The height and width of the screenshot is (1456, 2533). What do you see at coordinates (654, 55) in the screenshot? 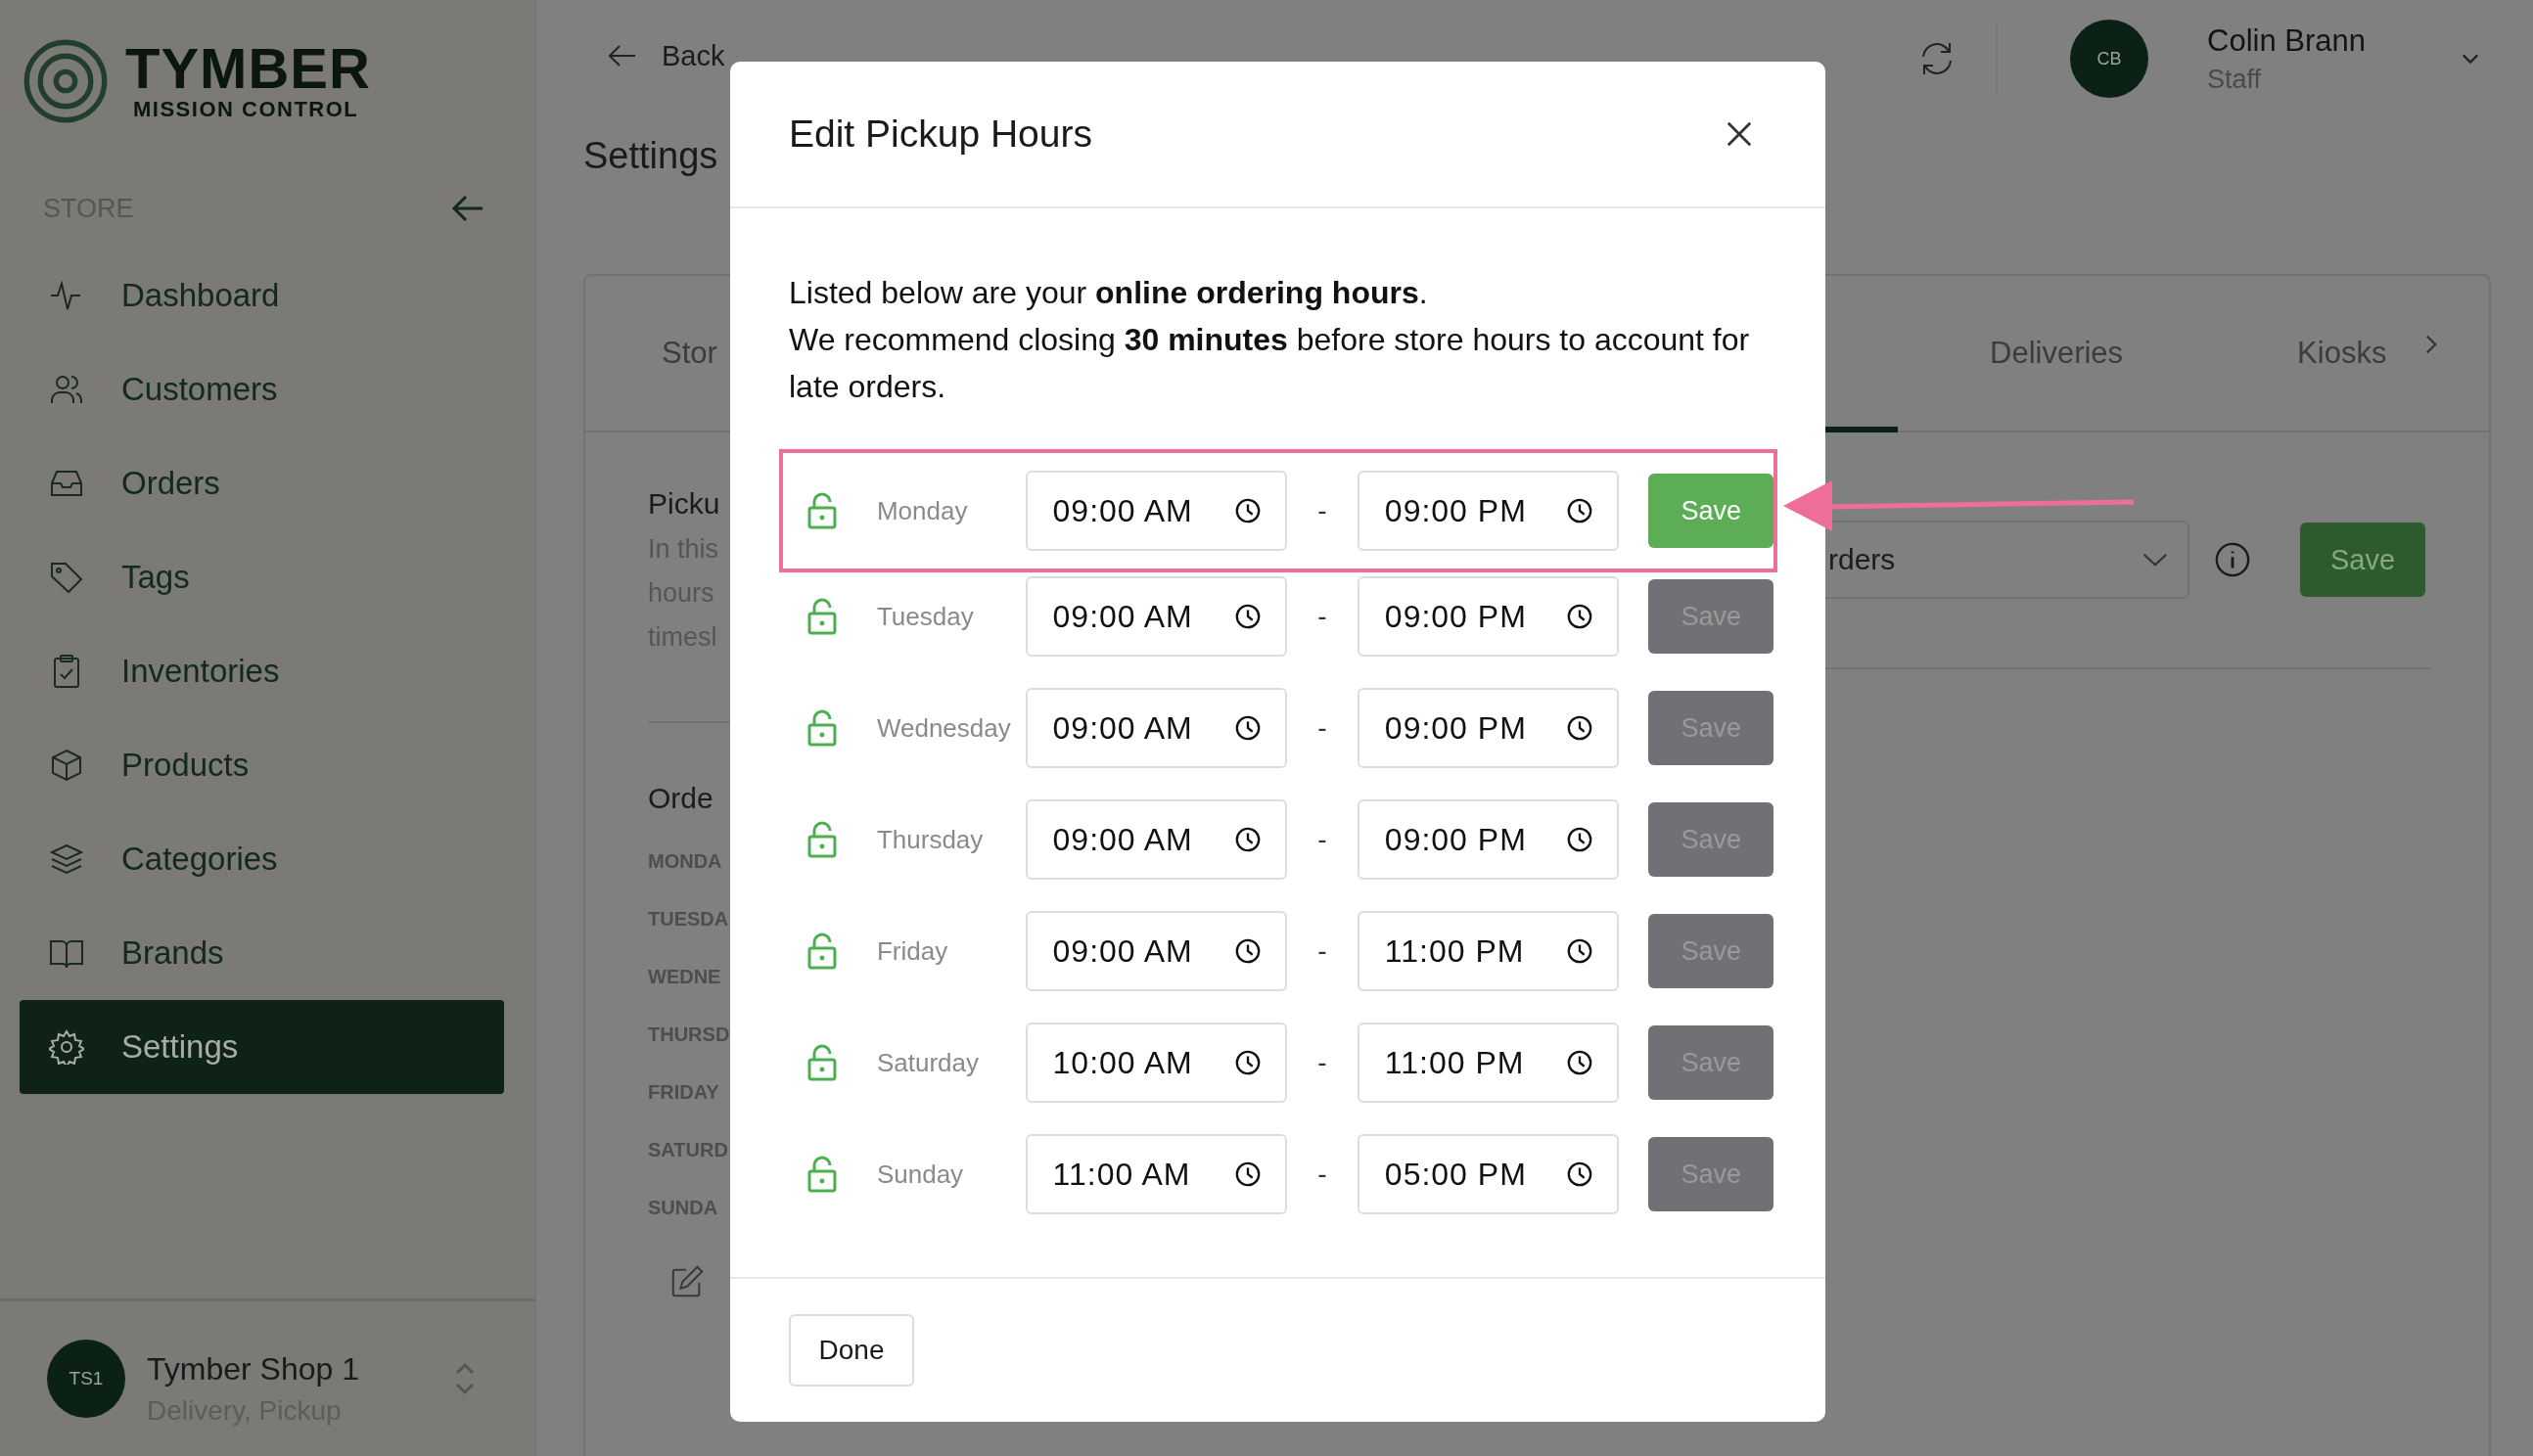
I see `back-link: Back` at bounding box center [654, 55].